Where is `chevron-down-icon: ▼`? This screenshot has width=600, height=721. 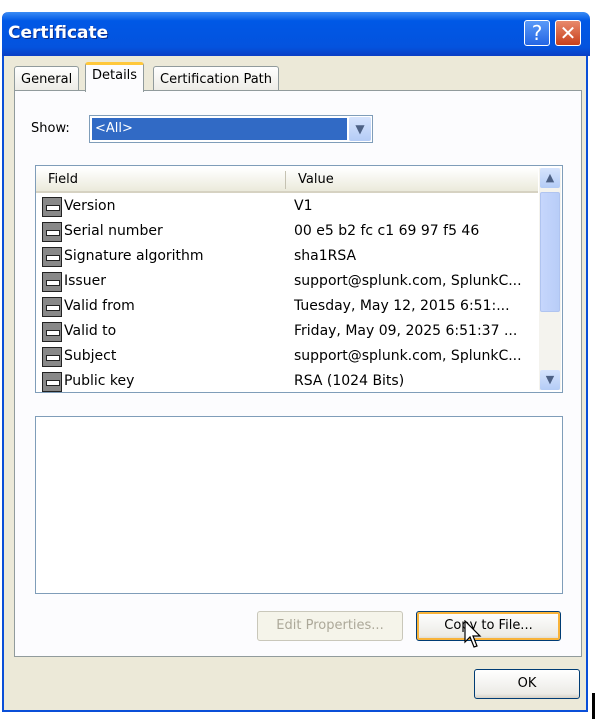
chevron-down-icon: ▼ is located at coordinates (360, 129).